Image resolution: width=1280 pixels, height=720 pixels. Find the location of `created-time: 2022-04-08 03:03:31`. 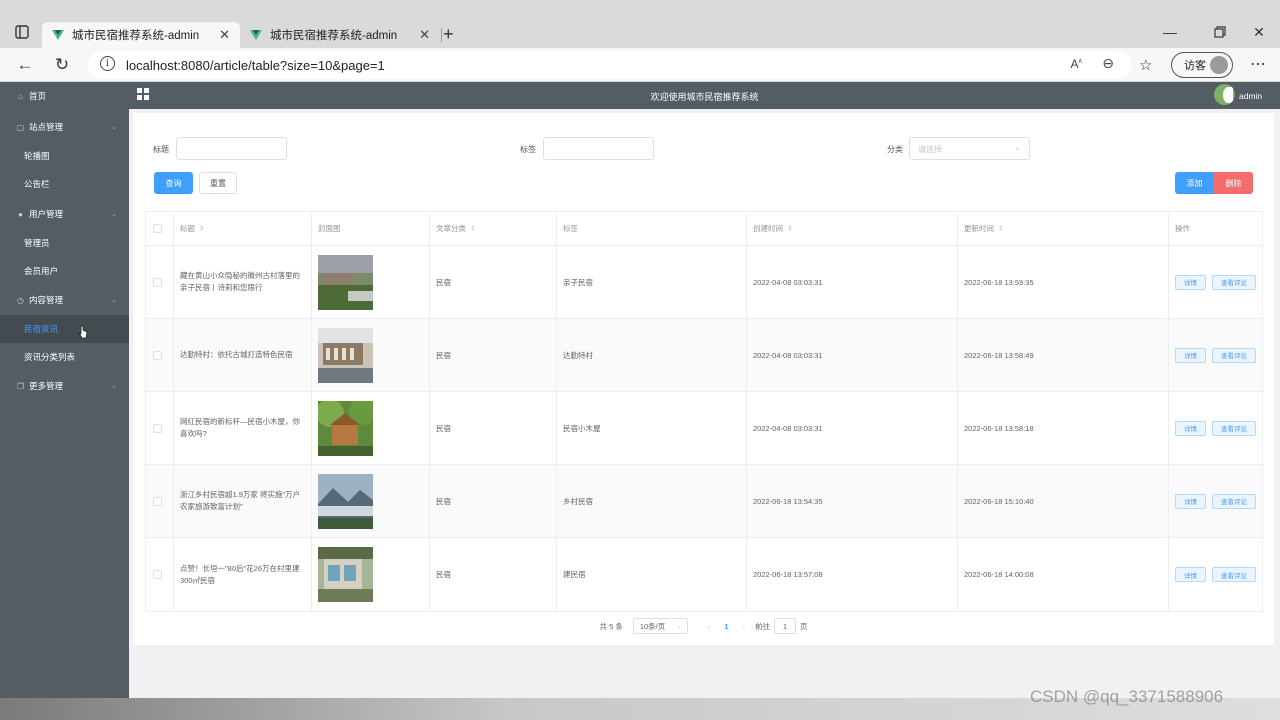

created-time: 2022-04-08 03:03:31 is located at coordinates (788, 282).